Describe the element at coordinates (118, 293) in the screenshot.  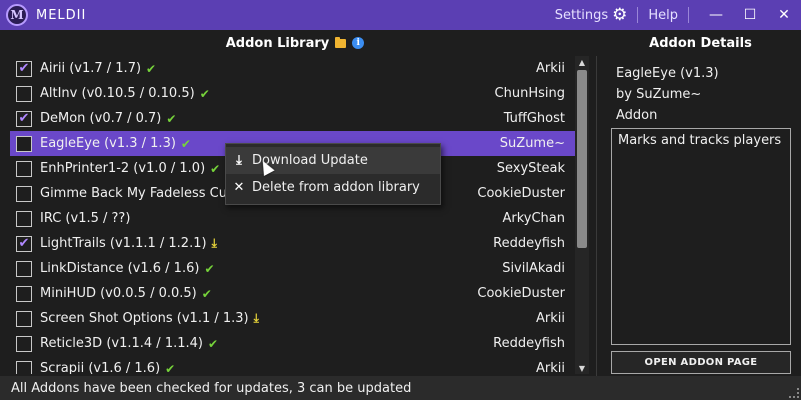
I see `addon-name: MiniHUD (v0.0.5 / 0.0.5)` at that location.